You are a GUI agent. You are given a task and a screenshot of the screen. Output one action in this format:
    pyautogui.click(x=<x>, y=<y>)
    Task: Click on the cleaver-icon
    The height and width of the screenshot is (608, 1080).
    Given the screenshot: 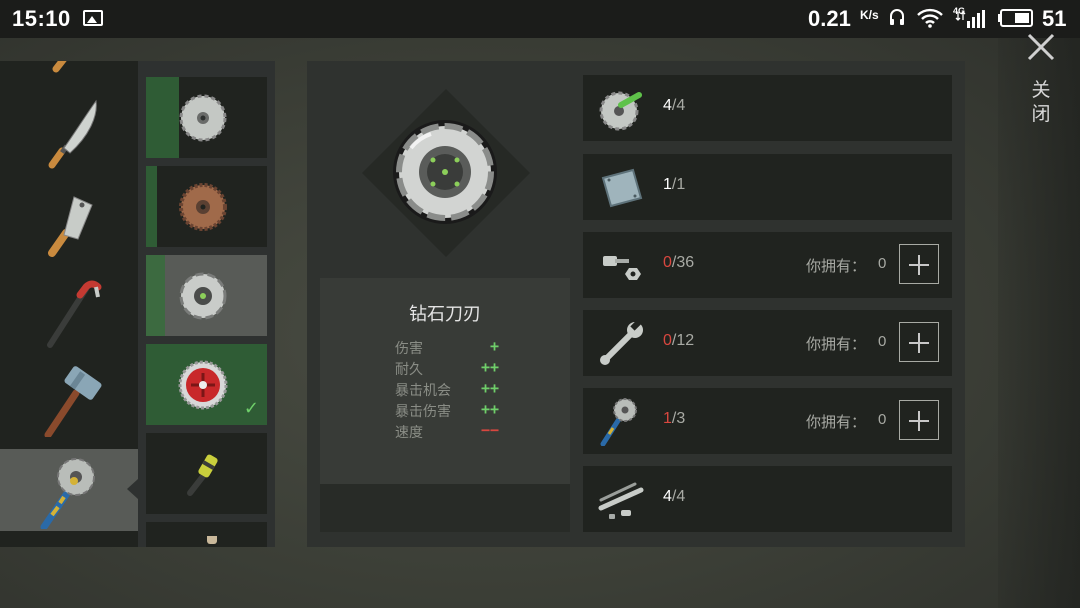 What is the action you would take?
    pyautogui.click(x=70, y=226)
    